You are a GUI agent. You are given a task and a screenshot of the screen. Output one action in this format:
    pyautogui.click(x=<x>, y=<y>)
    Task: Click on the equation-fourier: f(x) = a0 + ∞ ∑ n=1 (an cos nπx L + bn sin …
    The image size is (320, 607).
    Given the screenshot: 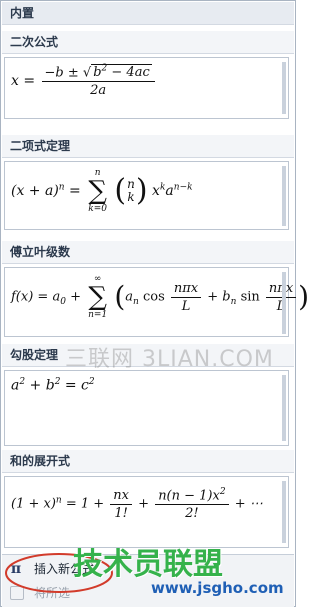 What is the action you would take?
    pyautogui.click(x=160, y=297)
    